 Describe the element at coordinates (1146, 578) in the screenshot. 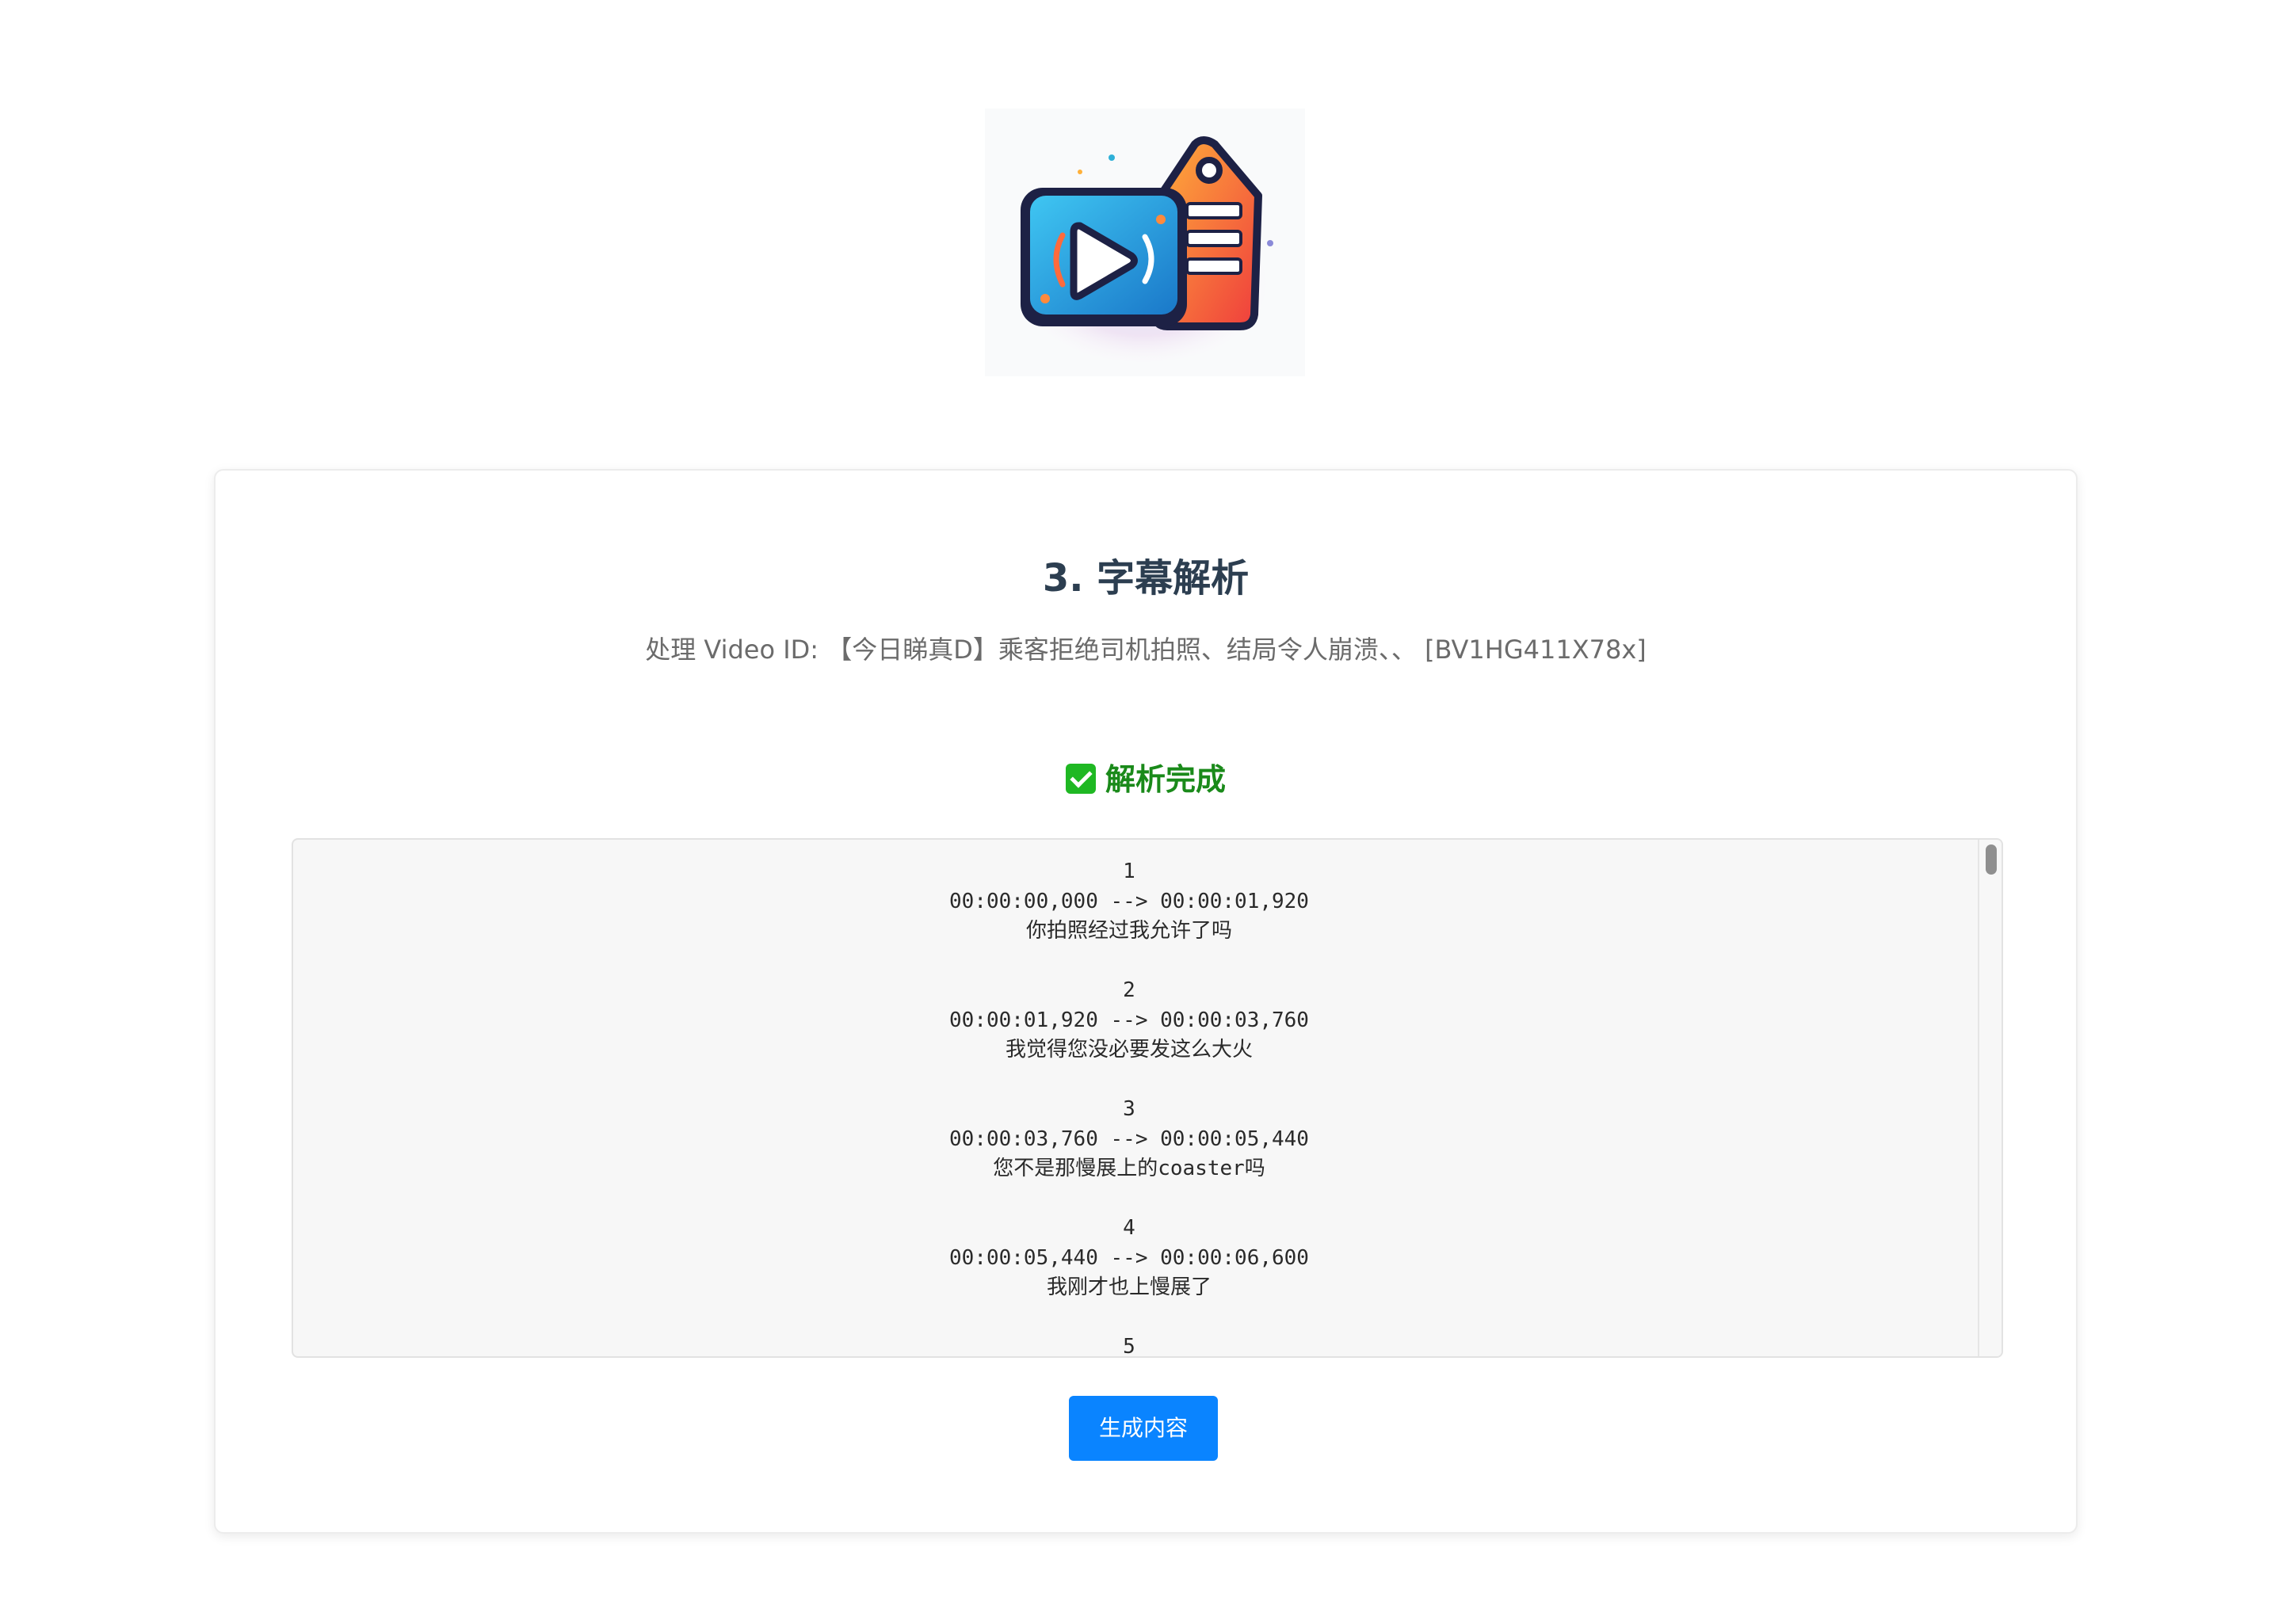

I see `section-title: 3. 字幕解析` at that location.